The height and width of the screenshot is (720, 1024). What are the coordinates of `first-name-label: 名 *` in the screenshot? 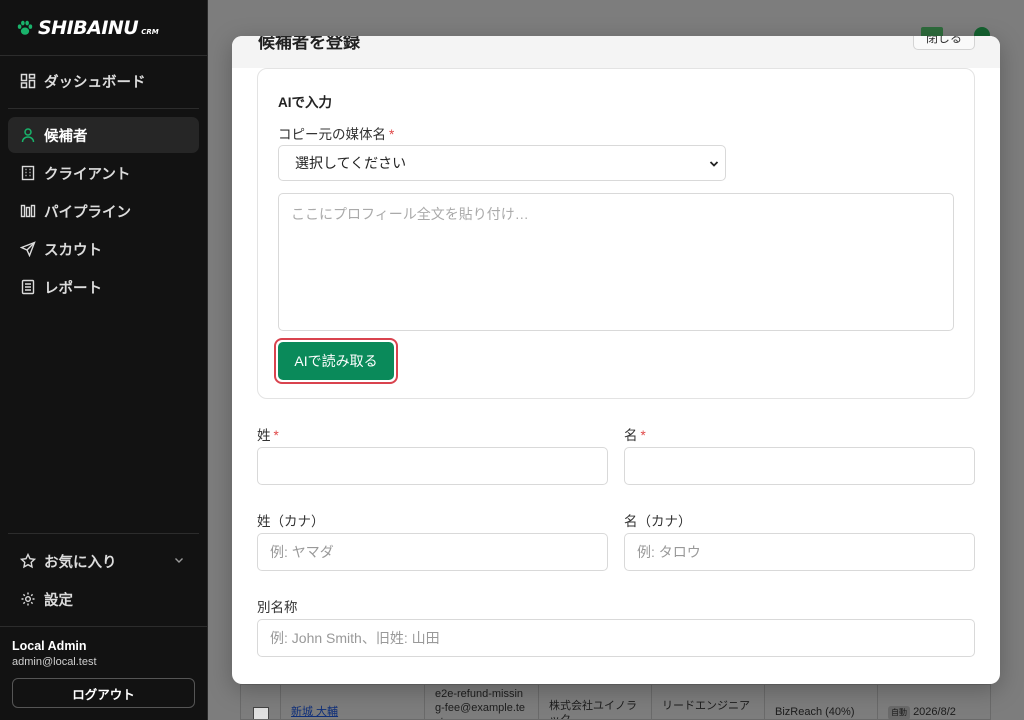 It's located at (635, 434).